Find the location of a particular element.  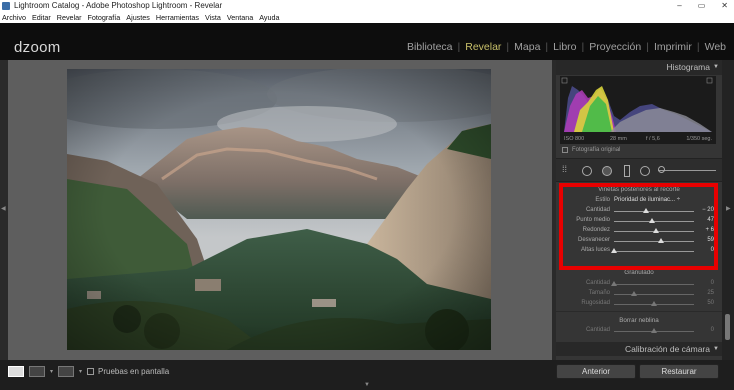

maximize-button: ▭ is located at coordinates (702, 6).